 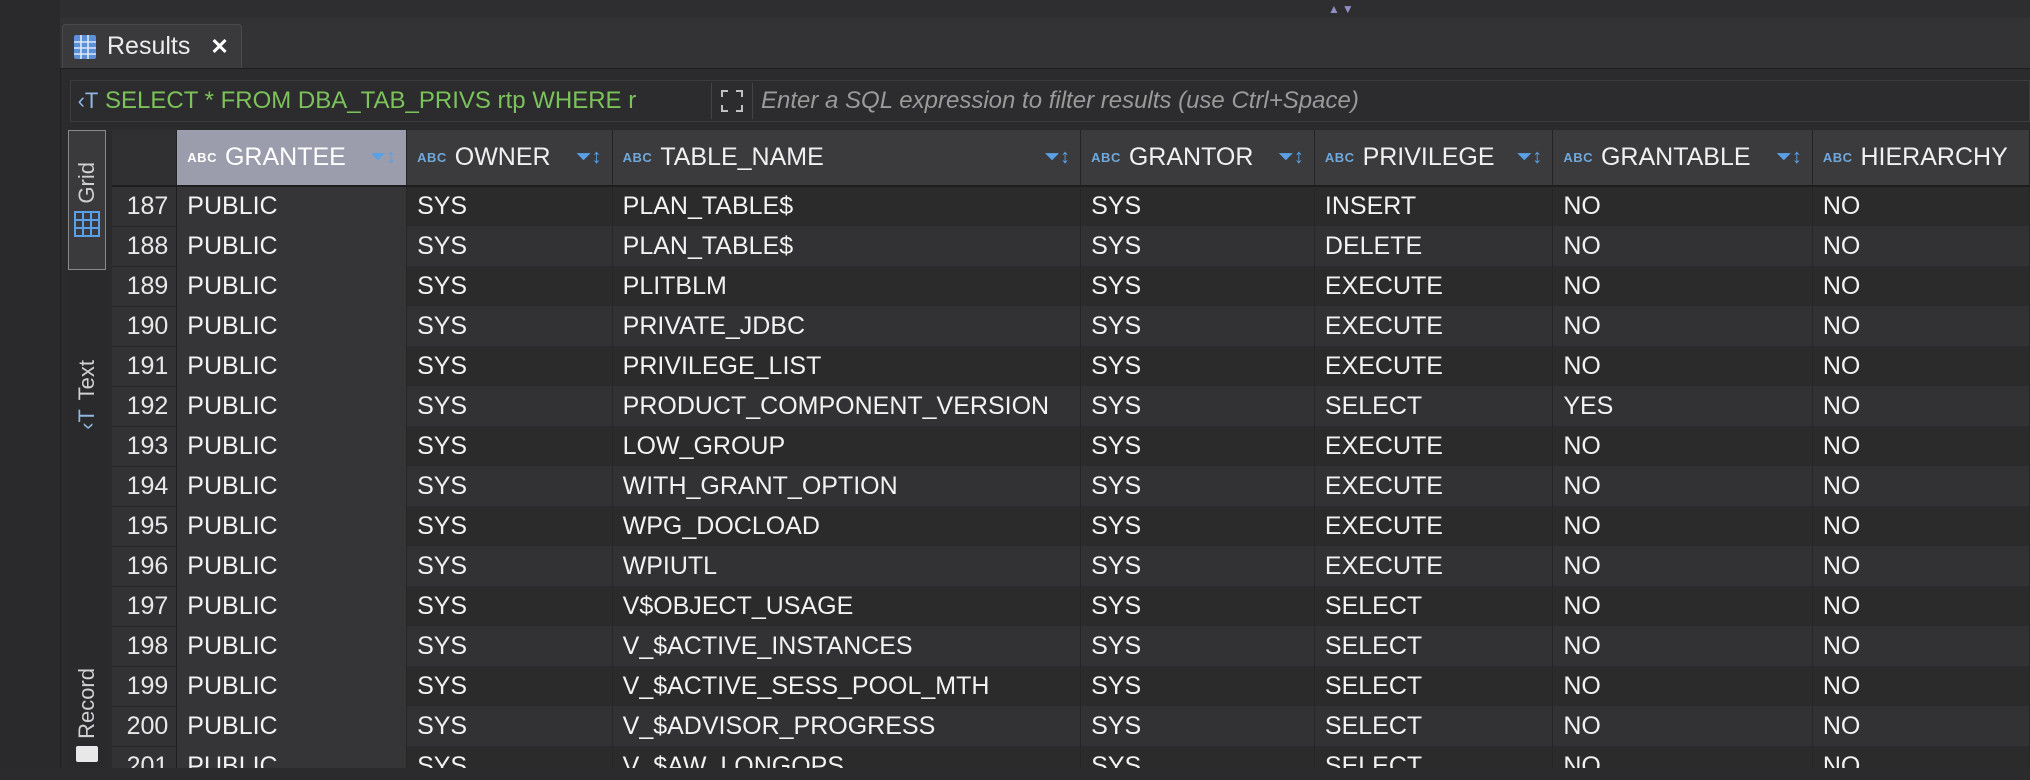 What do you see at coordinates (87, 395) in the screenshot?
I see `tab-text: Text ‹T` at bounding box center [87, 395].